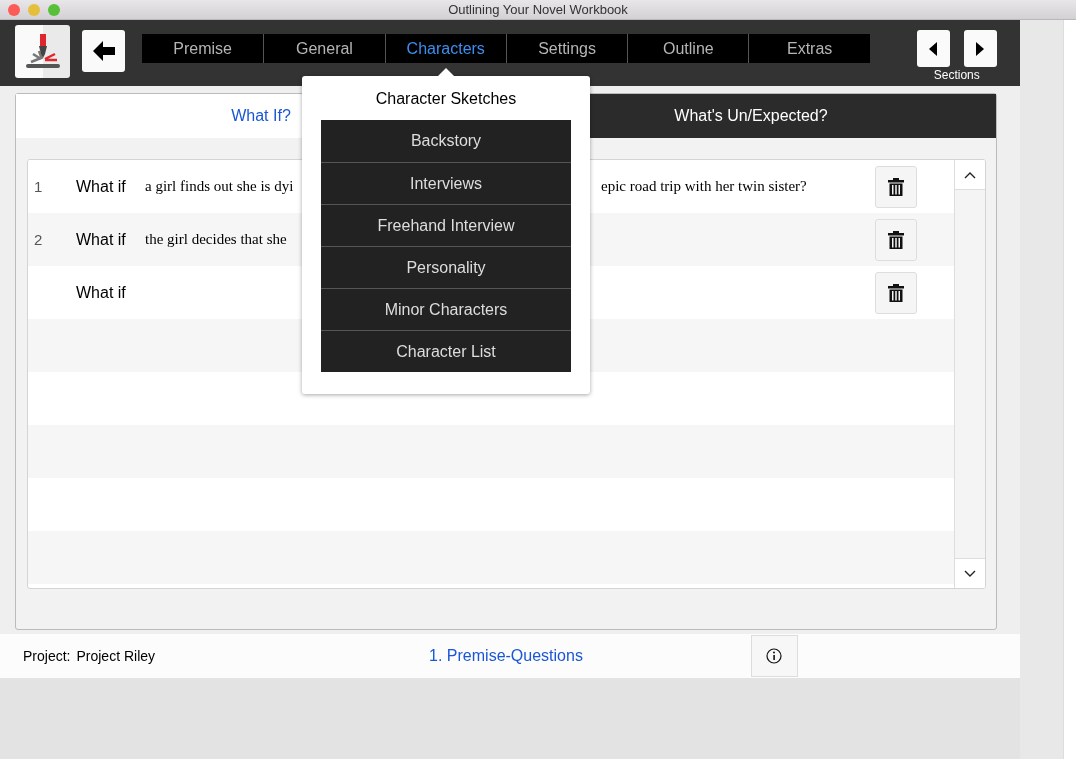  What do you see at coordinates (219, 186) in the screenshot?
I see `question-text: a girl finds out she is dyi` at bounding box center [219, 186].